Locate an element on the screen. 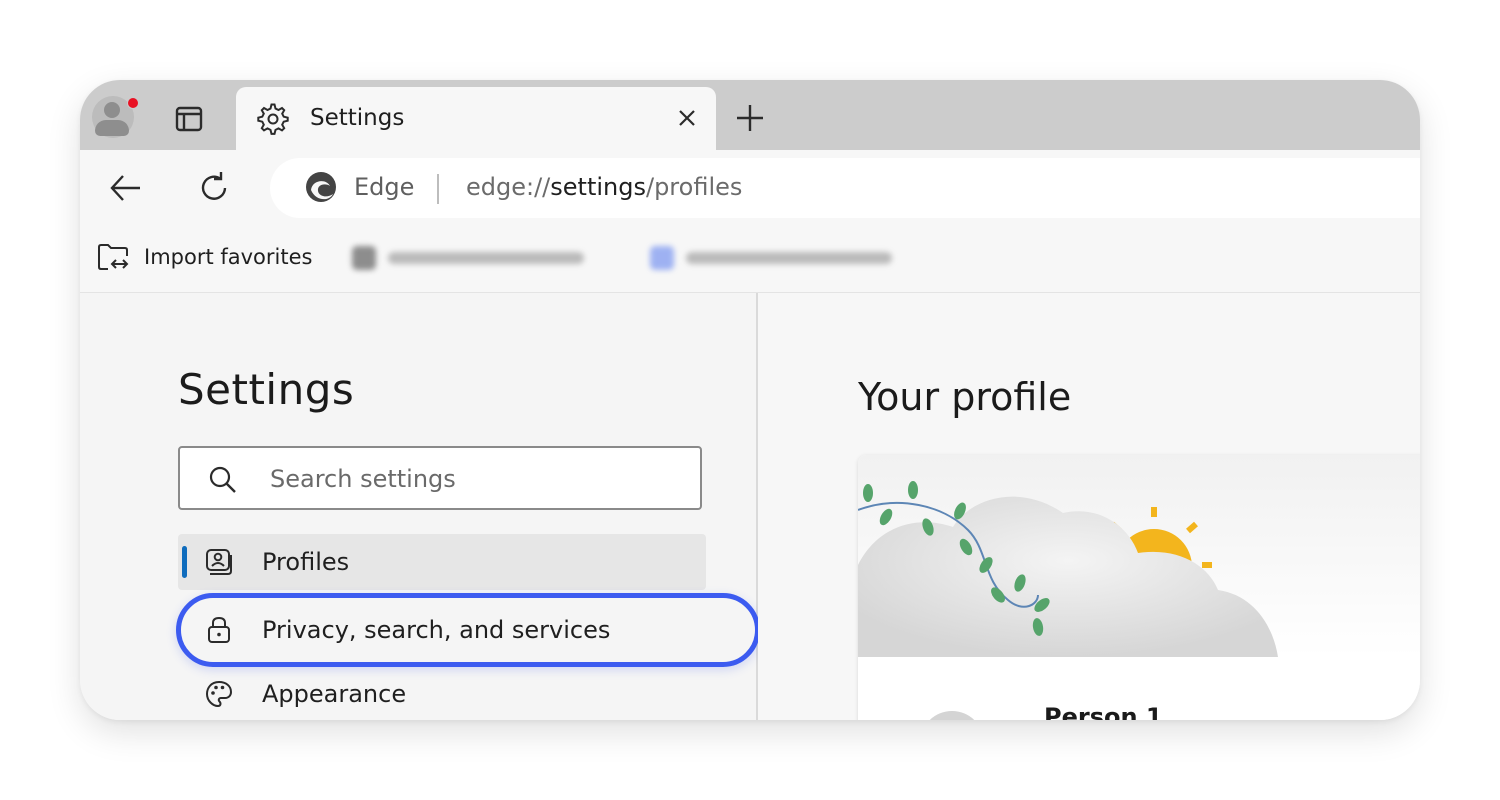 Image resolution: width=1500 pixels, height=800 pixels. divider is located at coordinates (438, 189).